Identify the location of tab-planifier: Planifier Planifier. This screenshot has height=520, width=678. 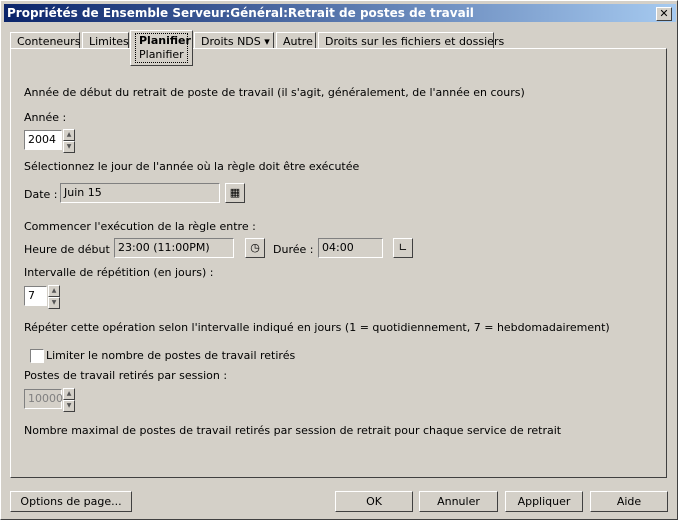
(161, 48).